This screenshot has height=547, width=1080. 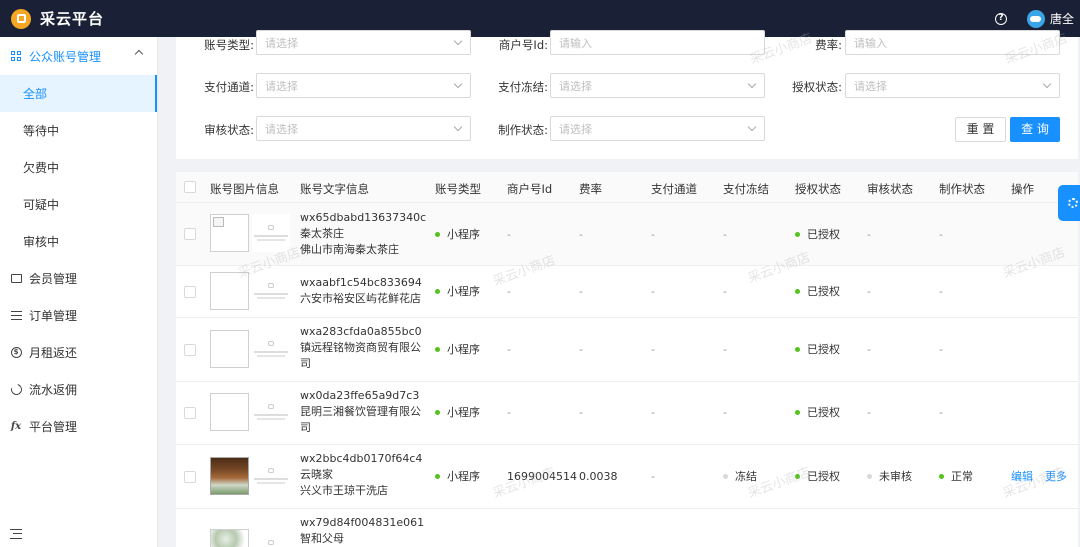 What do you see at coordinates (590, 189) in the screenshot?
I see `column-header: 费率` at bounding box center [590, 189].